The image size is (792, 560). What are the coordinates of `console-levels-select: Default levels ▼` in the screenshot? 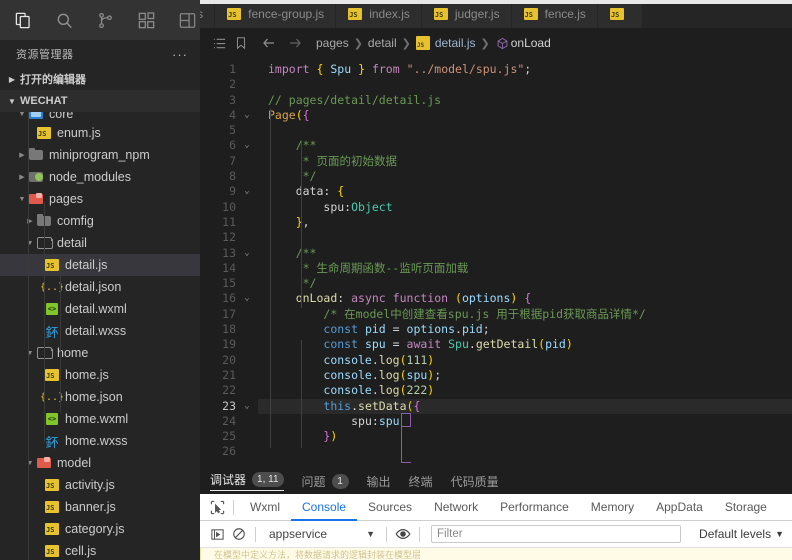 It's located at (741, 534).